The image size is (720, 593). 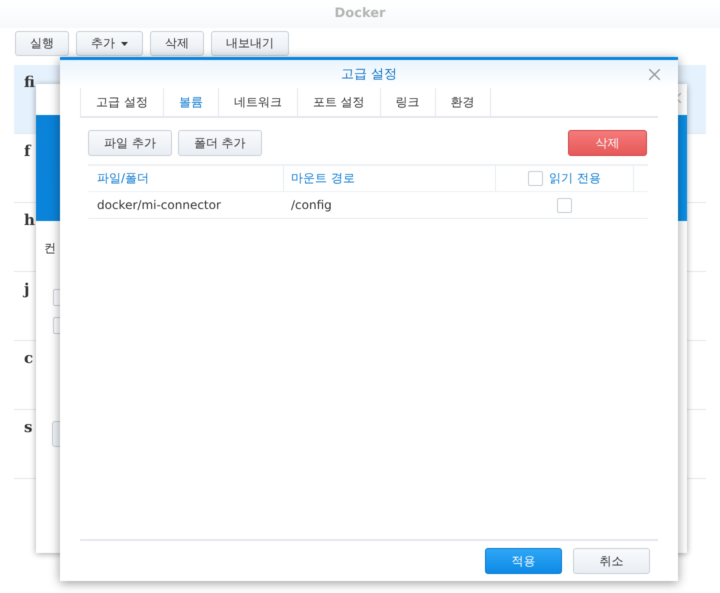 What do you see at coordinates (29, 82) in the screenshot?
I see `container-name: fi` at bounding box center [29, 82].